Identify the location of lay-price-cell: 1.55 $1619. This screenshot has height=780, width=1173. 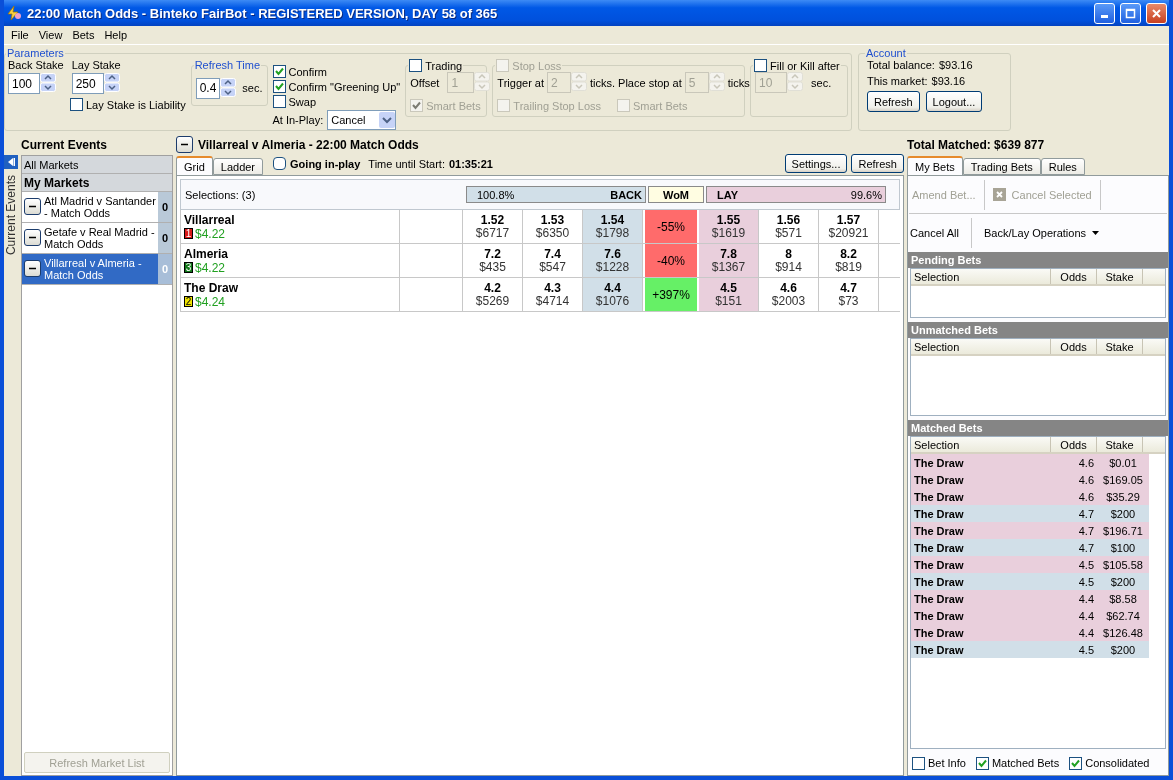
(729, 226).